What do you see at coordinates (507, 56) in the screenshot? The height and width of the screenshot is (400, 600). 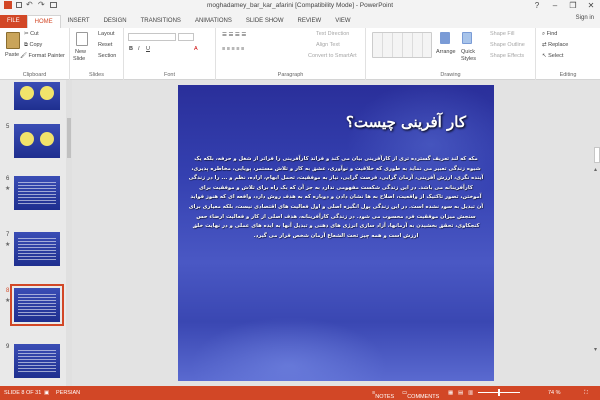 I see `shape-effects-button: Shape Effects` at bounding box center [507, 56].